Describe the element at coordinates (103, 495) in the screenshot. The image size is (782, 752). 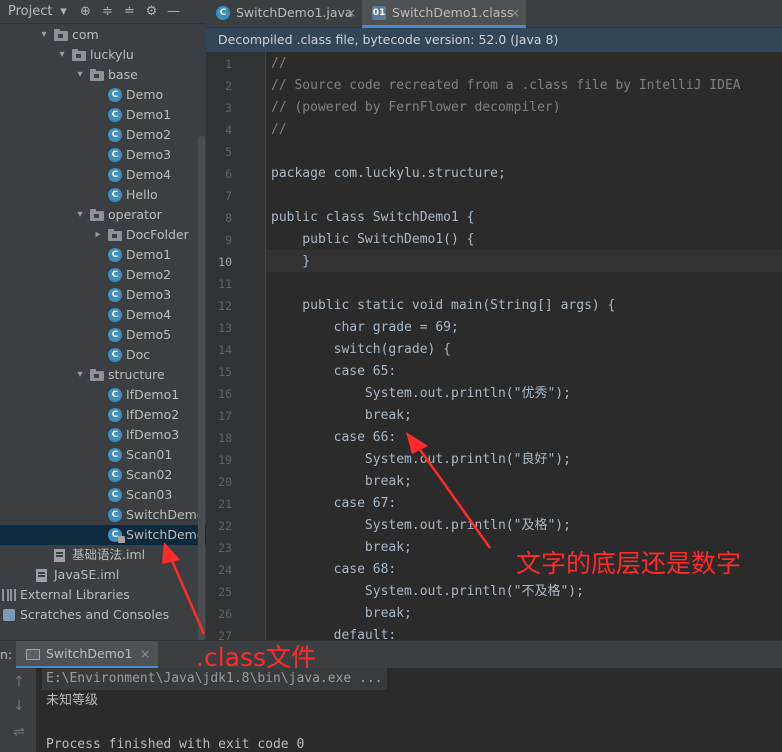
I see `tree-item: C Scan03` at that location.